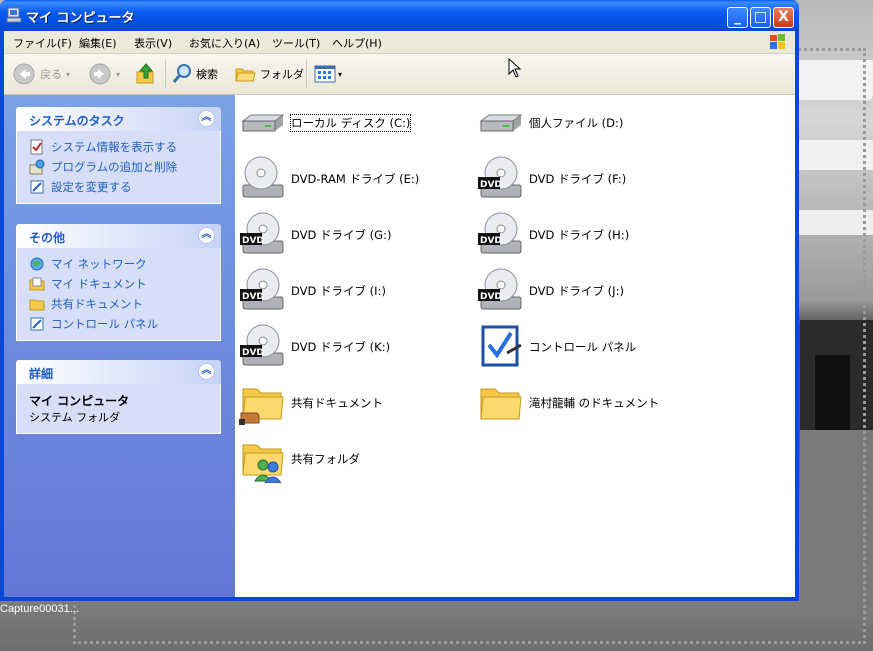  What do you see at coordinates (337, 403) in the screenshot?
I see `item-label: 共有ドキュメント` at bounding box center [337, 403].